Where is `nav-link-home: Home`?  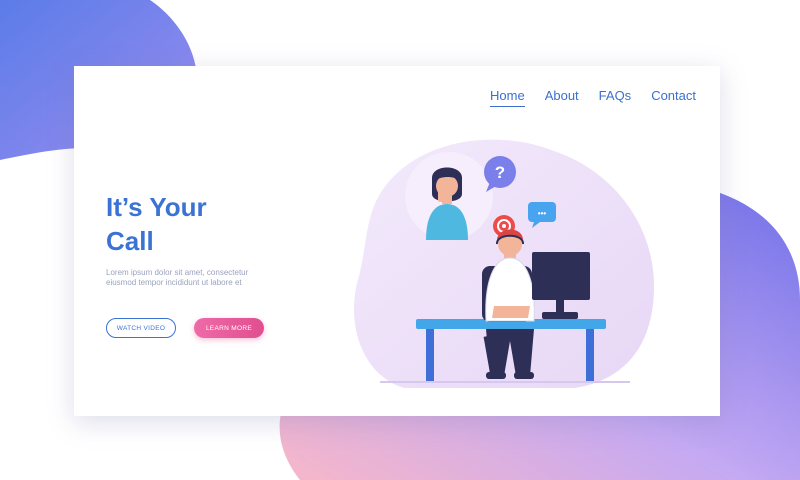 nav-link-home: Home is located at coordinates (507, 97).